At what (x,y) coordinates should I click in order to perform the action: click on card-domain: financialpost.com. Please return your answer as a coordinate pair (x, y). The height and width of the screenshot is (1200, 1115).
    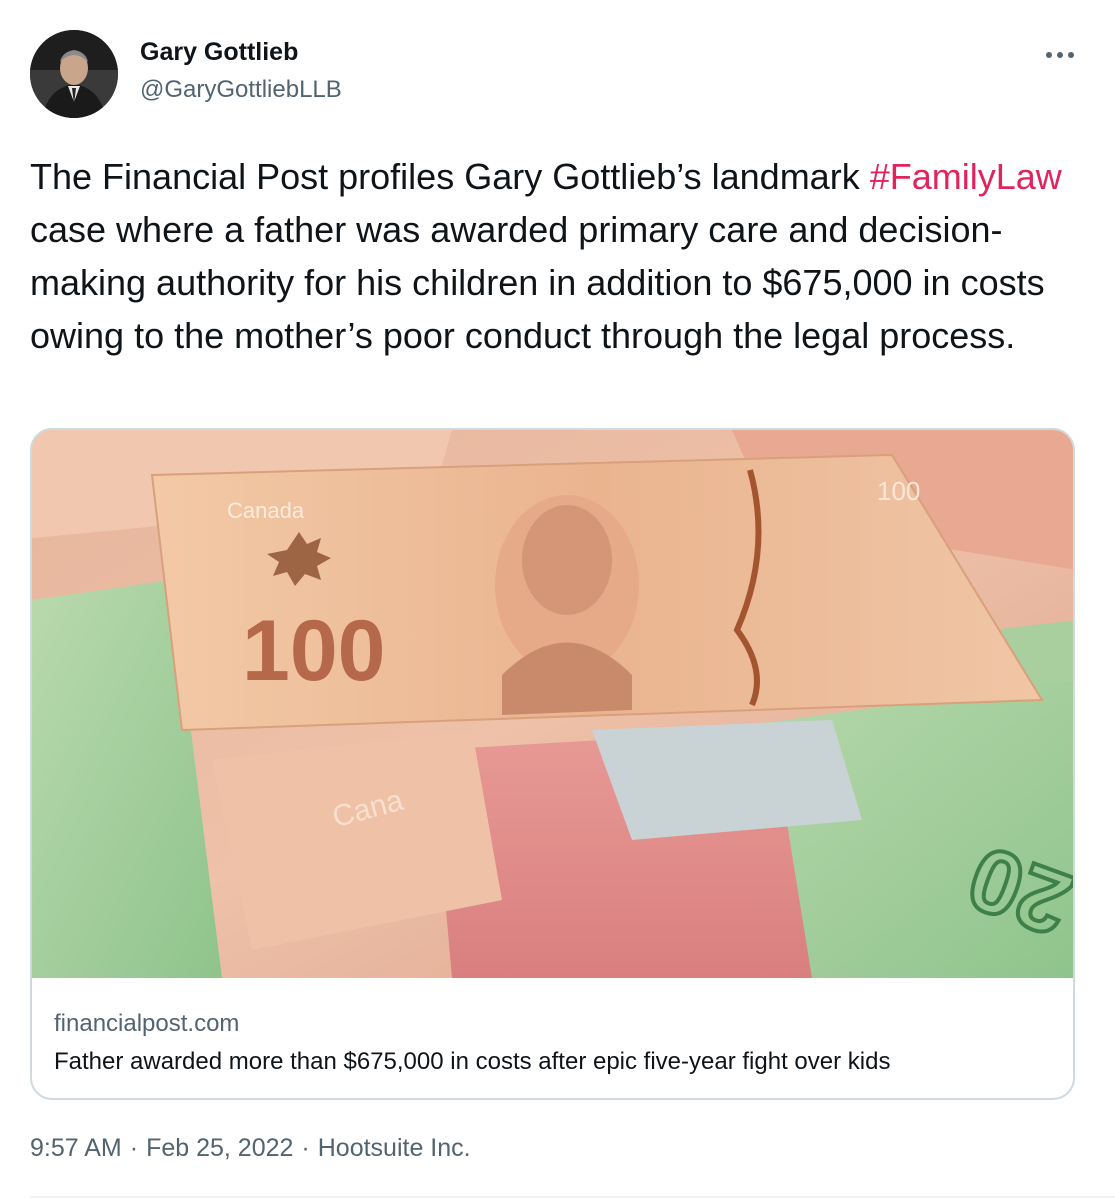
    Looking at the image, I should click on (147, 1023).